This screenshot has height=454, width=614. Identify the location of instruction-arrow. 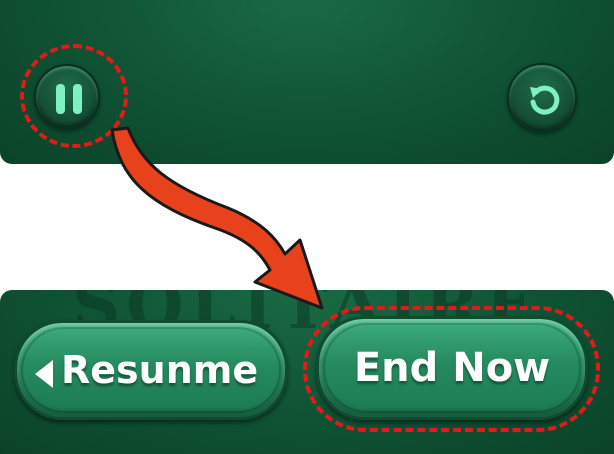
(217, 218).